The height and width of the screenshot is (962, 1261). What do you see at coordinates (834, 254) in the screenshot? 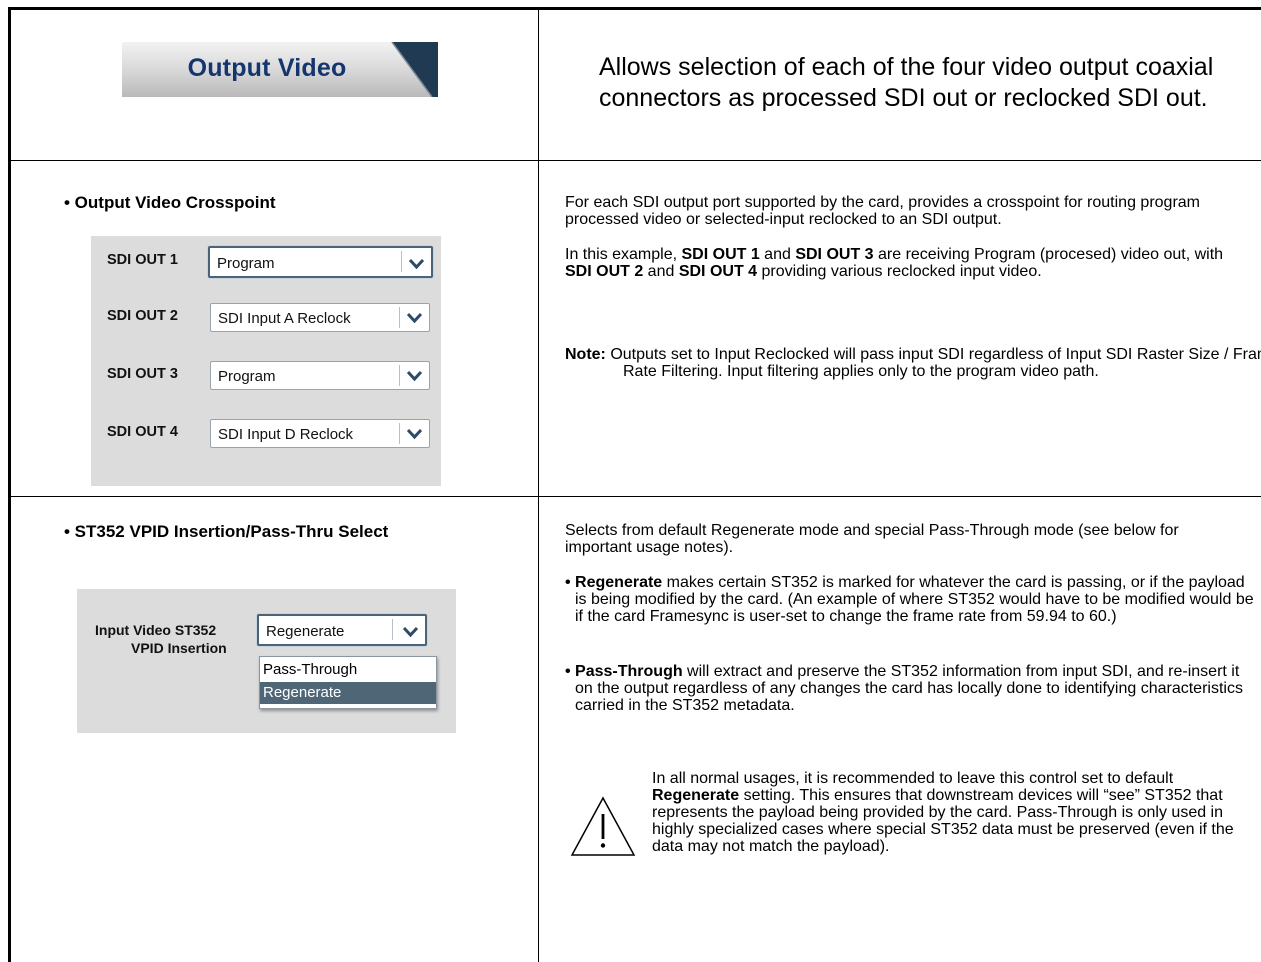
I see `example-bold: SDI OUT 3` at bounding box center [834, 254].